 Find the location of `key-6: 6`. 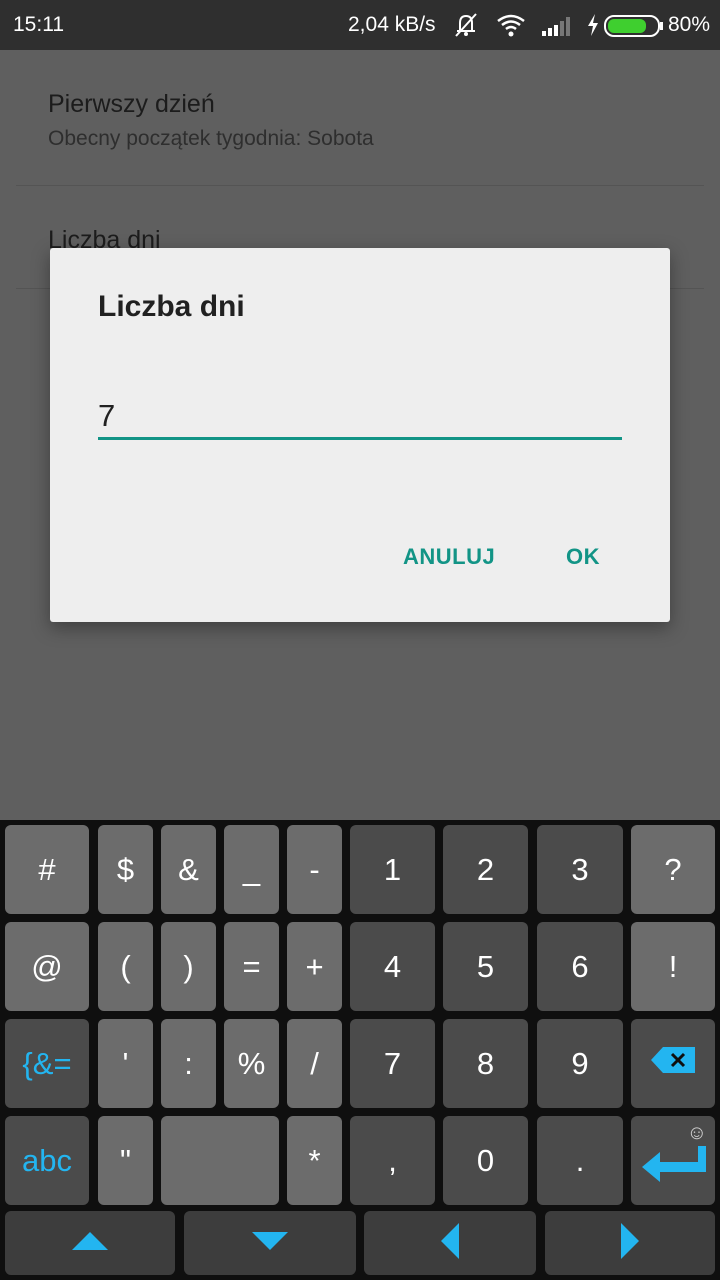

key-6: 6 is located at coordinates (580, 966).